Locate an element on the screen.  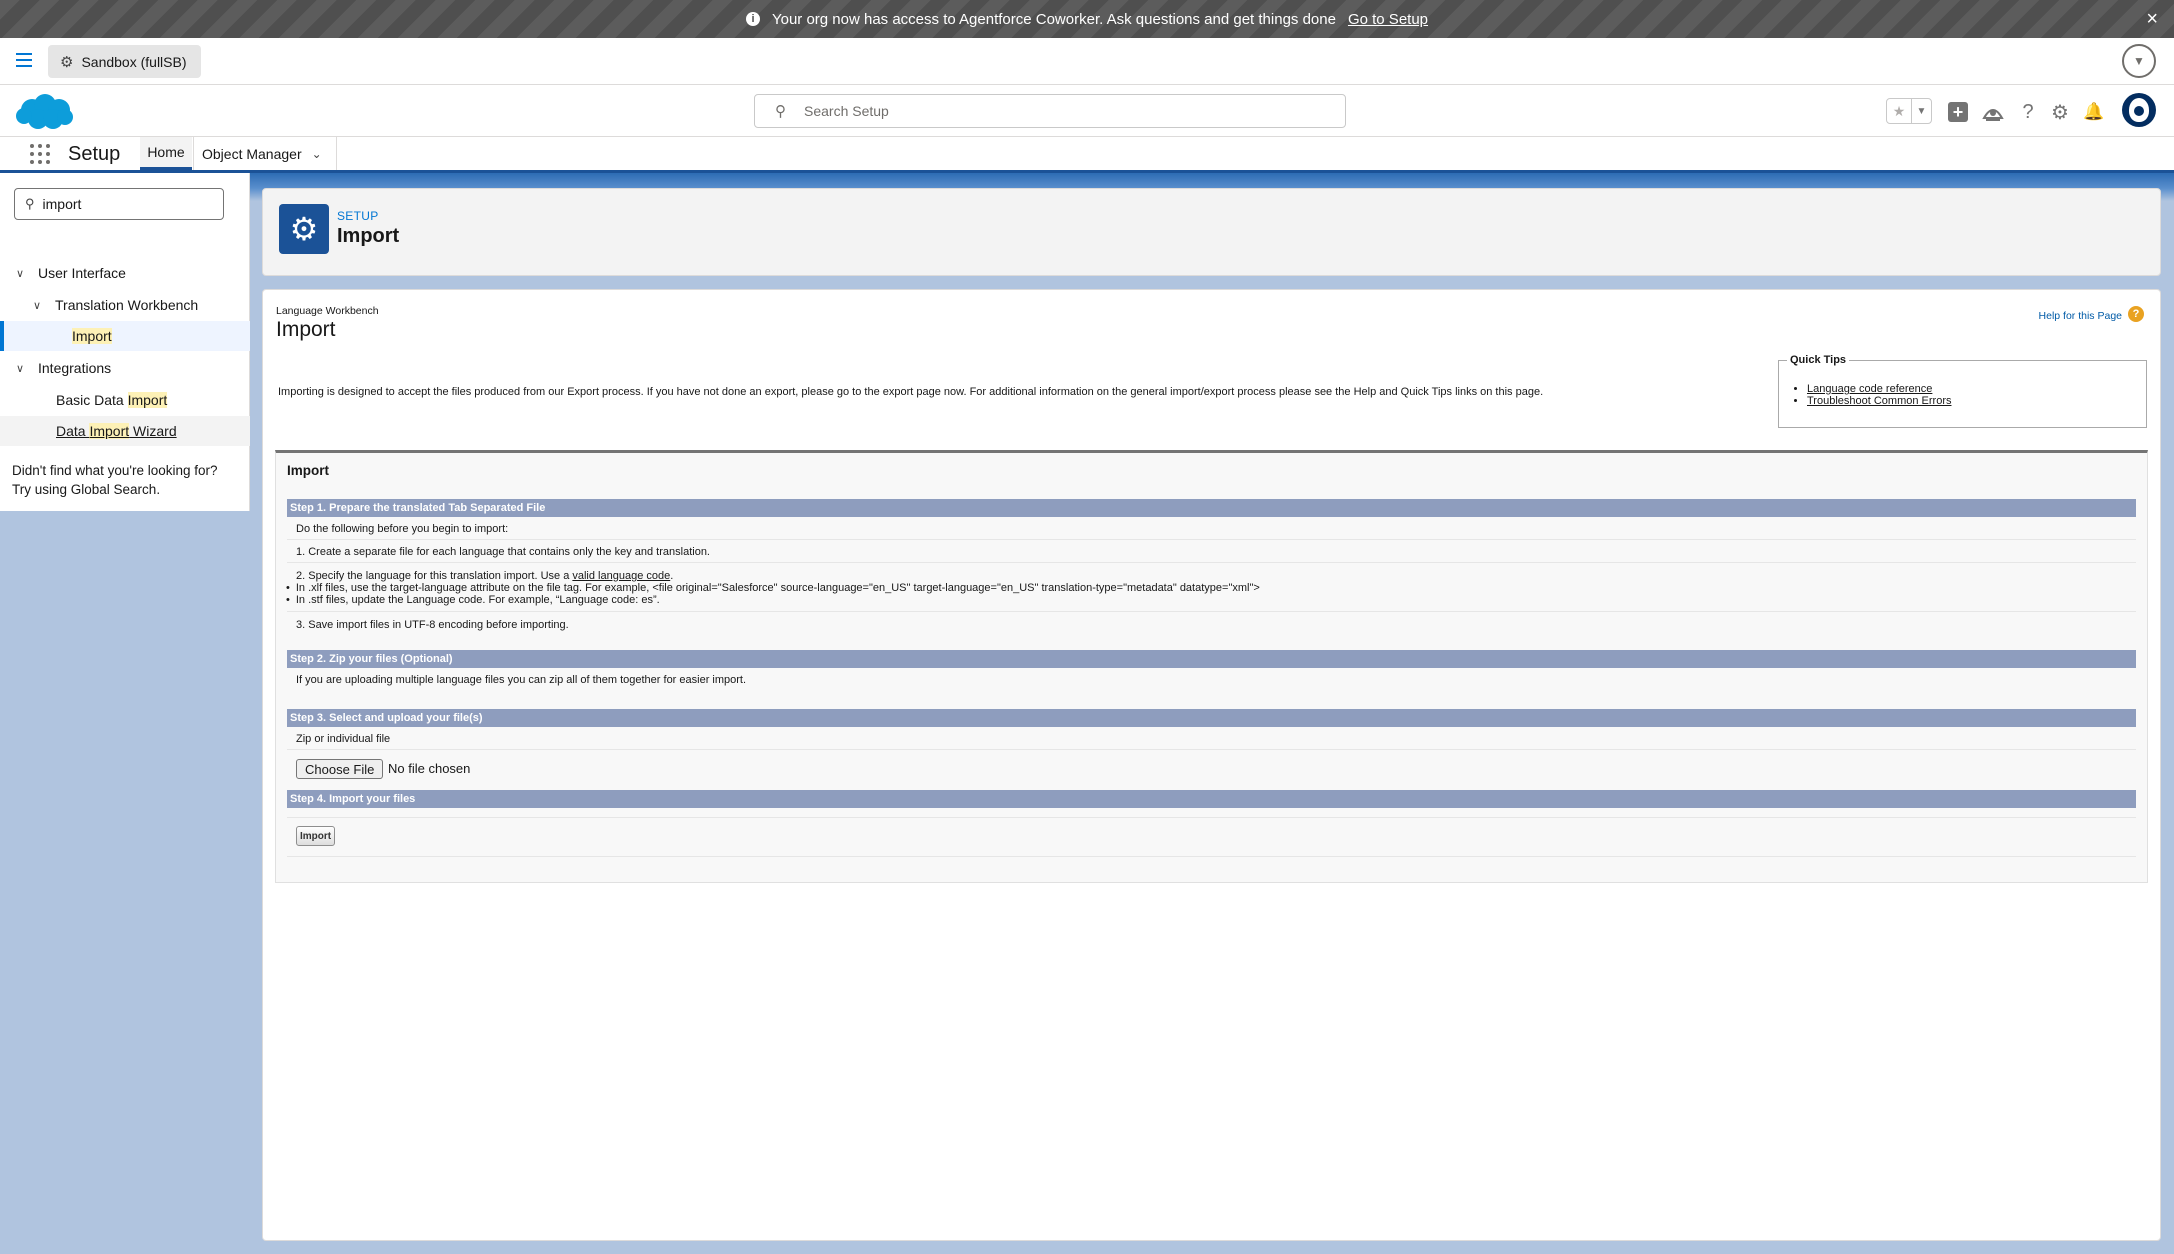
app-nav-bar: Setup Home Object Manager ⌄ is located at coordinates (1087, 155).